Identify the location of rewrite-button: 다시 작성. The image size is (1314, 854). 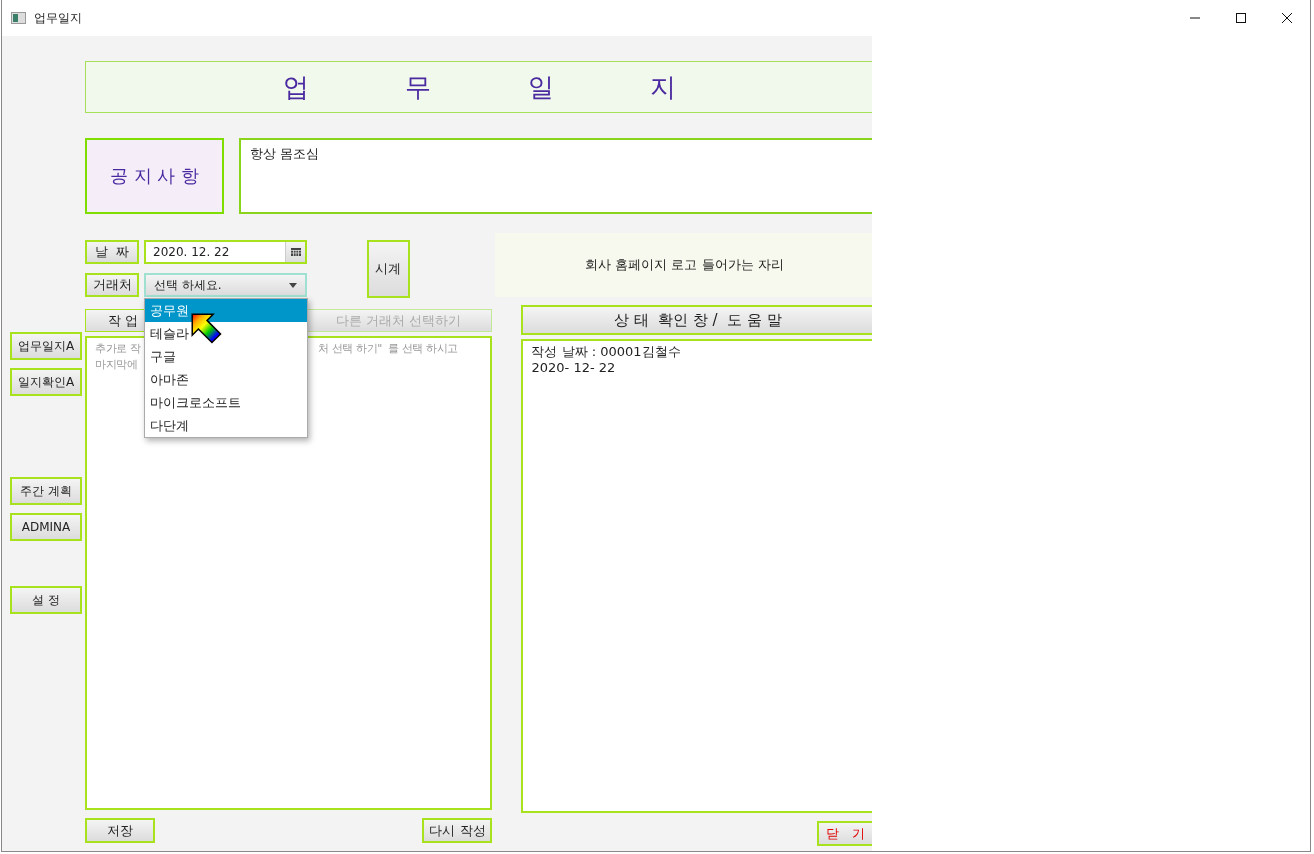
(457, 830).